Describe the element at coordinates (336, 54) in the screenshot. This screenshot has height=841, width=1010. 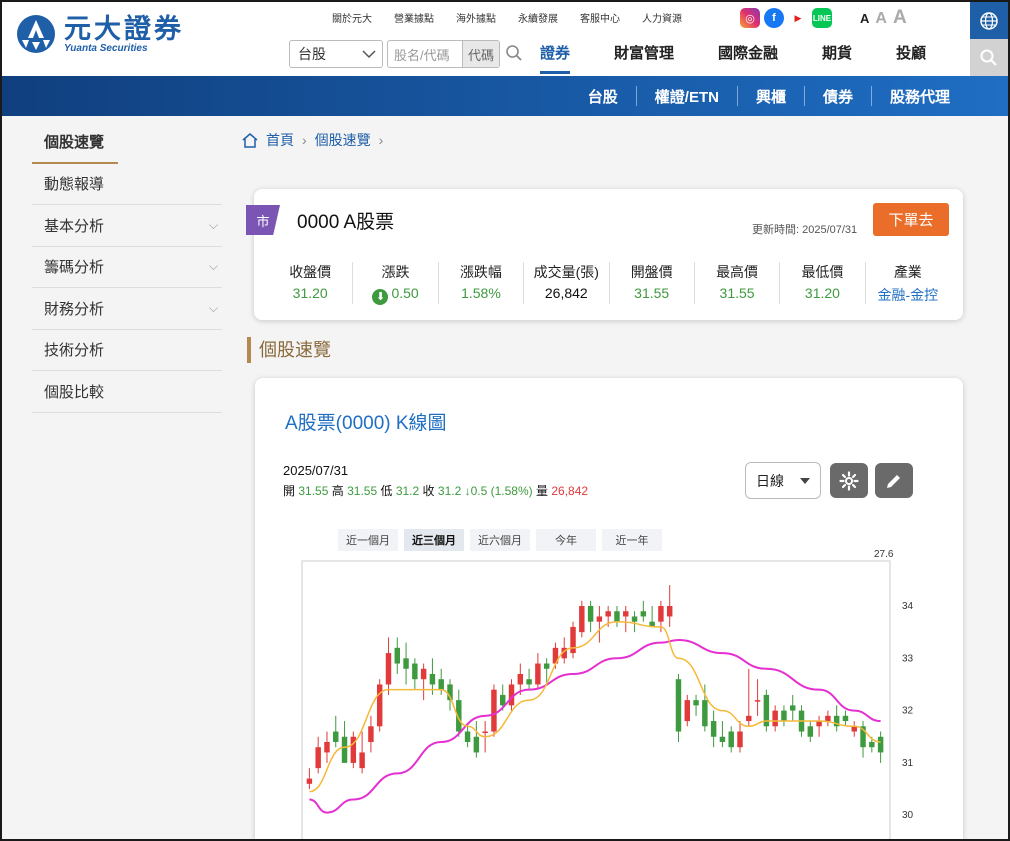
I see `market-select: 台股` at that location.